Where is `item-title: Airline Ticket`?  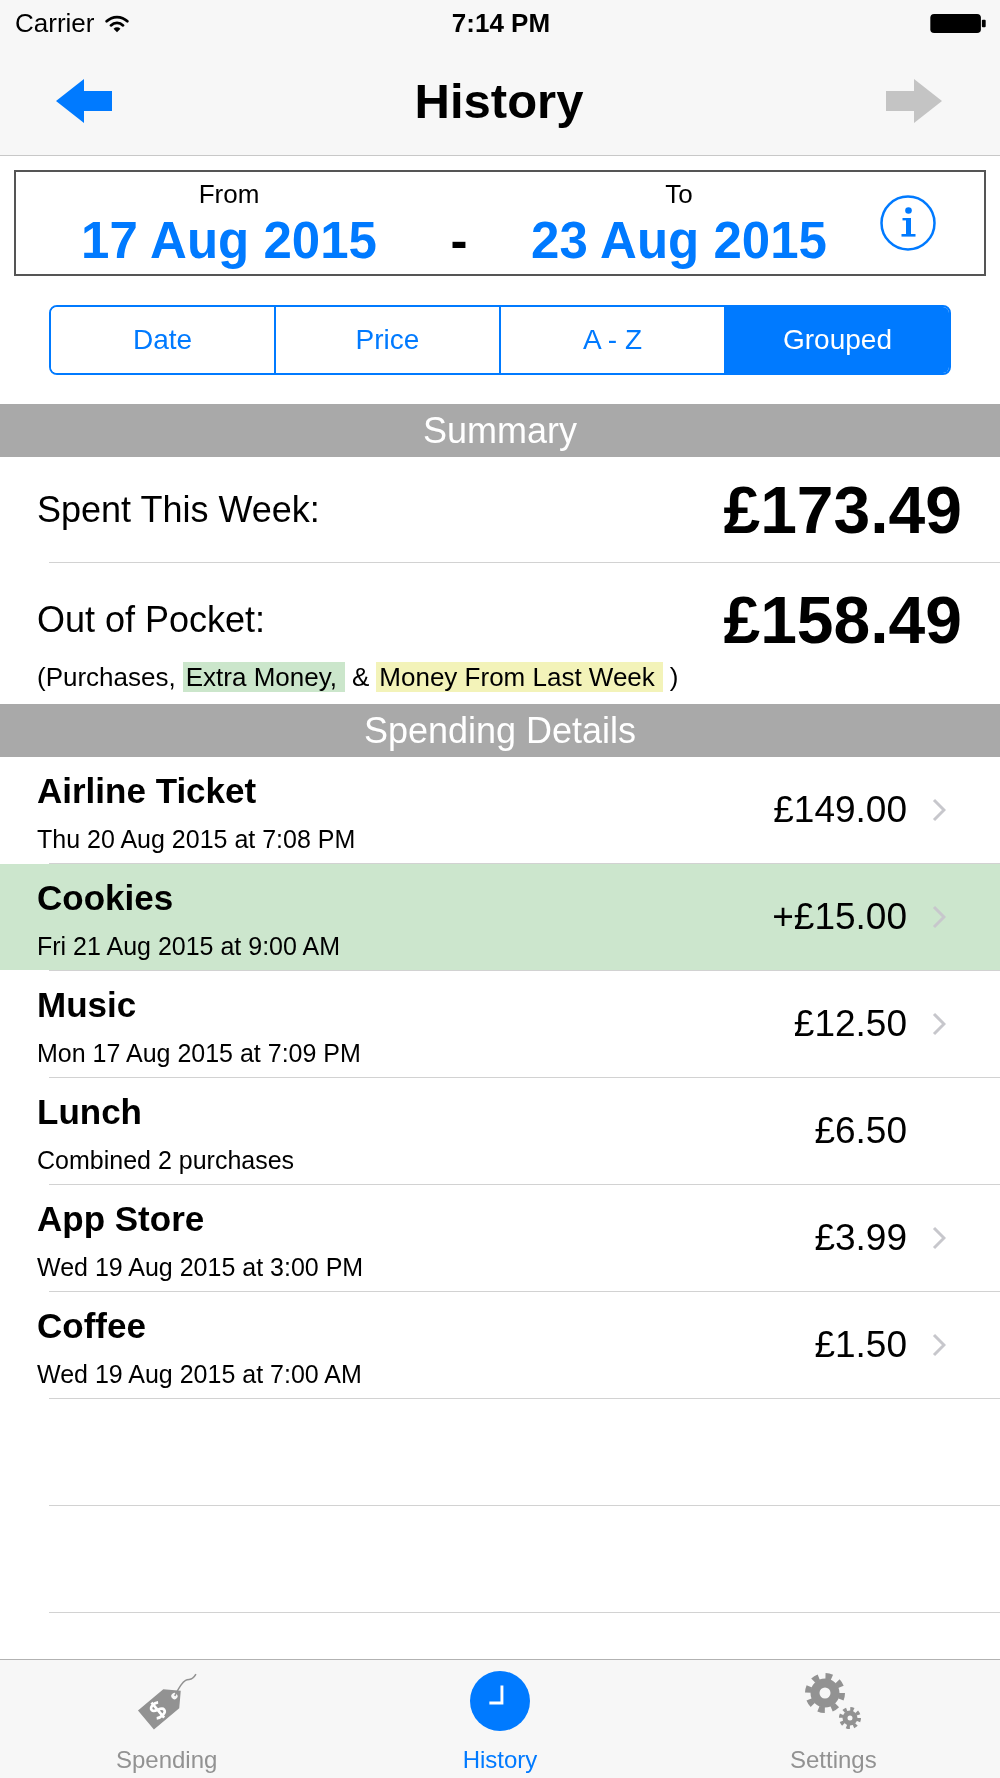 item-title: Airline Ticket is located at coordinates (147, 791).